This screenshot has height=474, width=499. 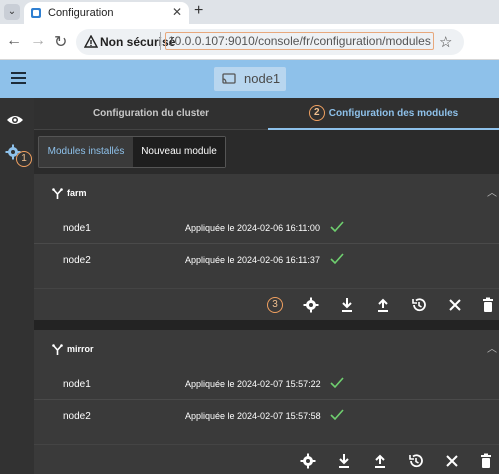 What do you see at coordinates (393, 113) in the screenshot?
I see `tab-modules-label: Configuration des modules` at bounding box center [393, 113].